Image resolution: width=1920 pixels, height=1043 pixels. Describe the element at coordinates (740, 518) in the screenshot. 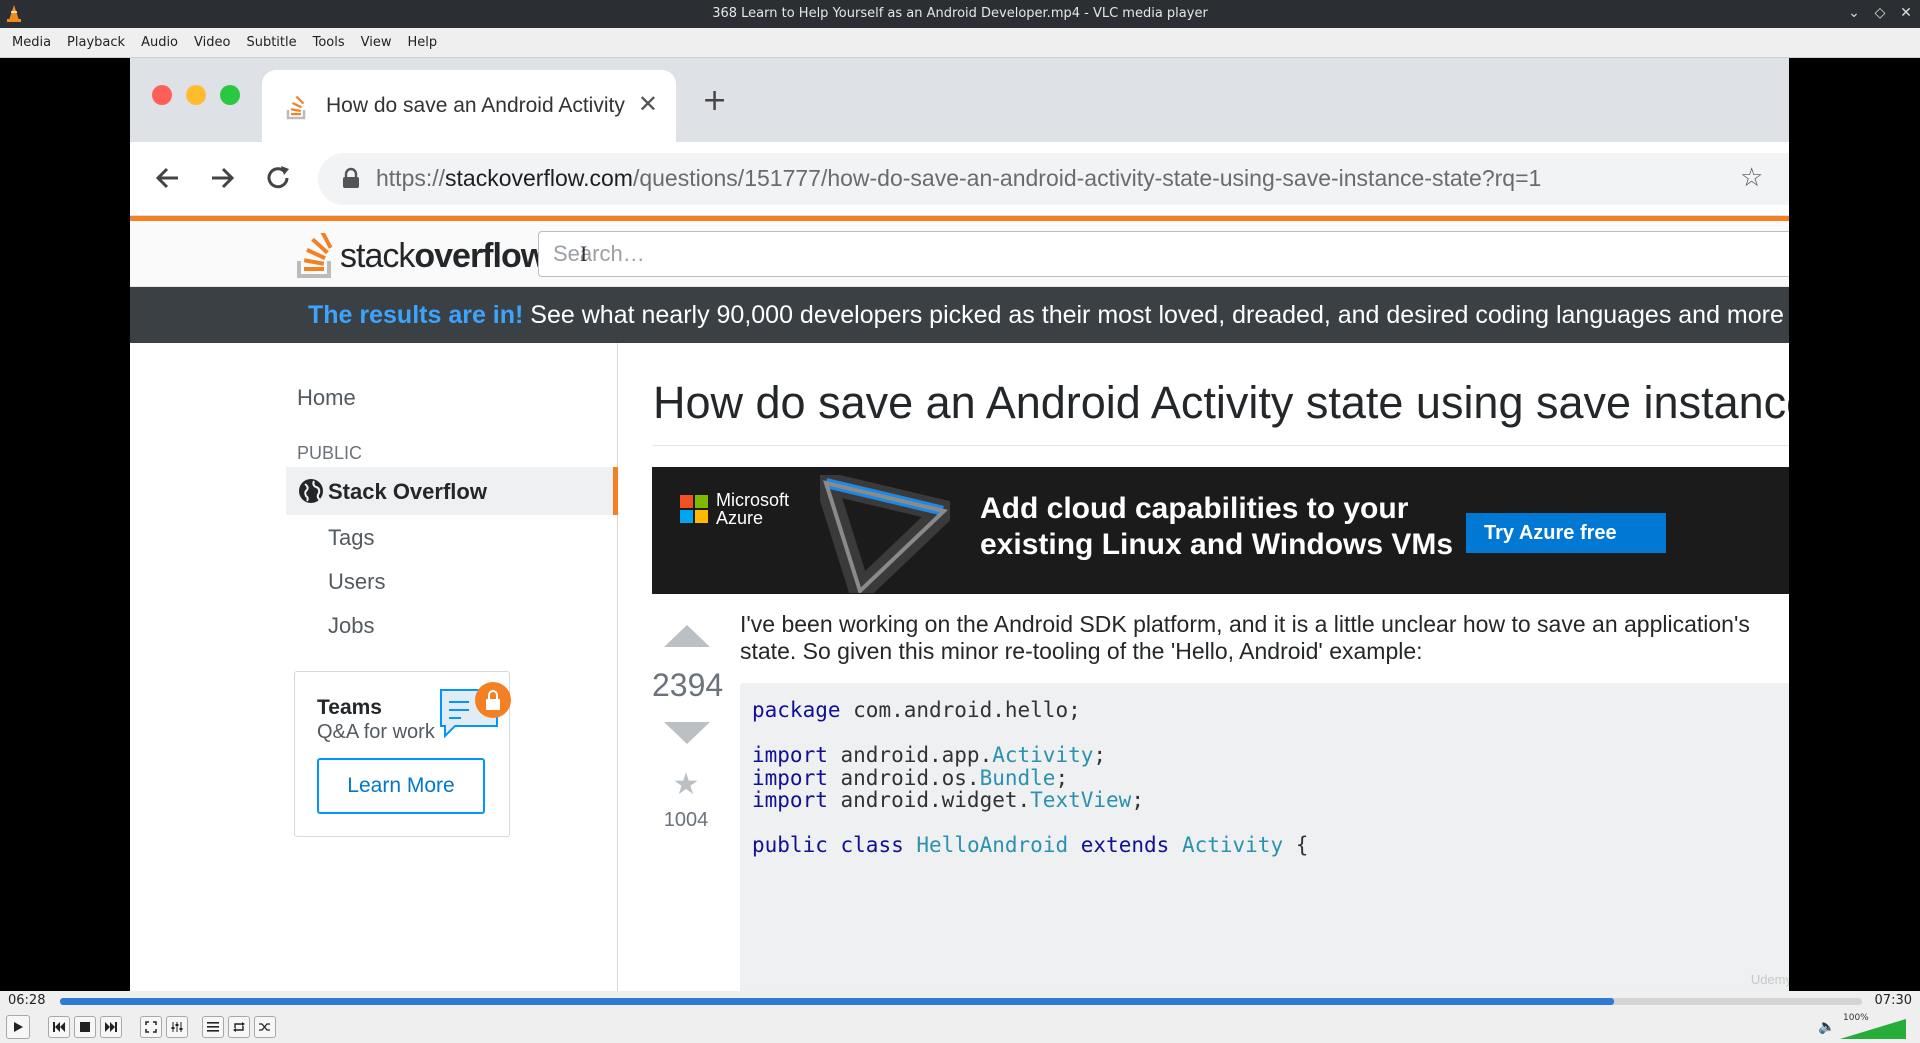

I see `ad-brand-line2: Azure` at that location.